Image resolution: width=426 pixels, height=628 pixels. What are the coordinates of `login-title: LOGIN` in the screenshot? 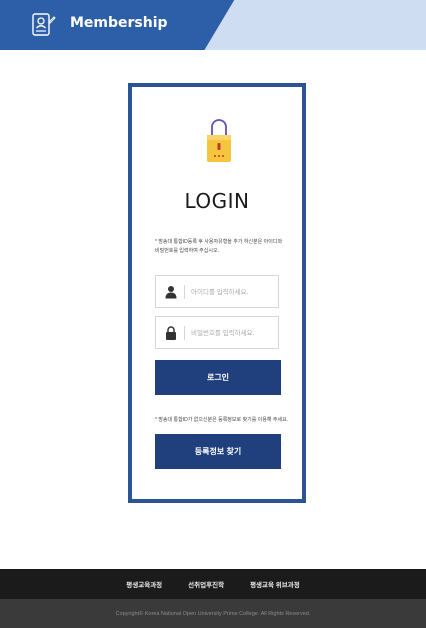 It's located at (217, 201).